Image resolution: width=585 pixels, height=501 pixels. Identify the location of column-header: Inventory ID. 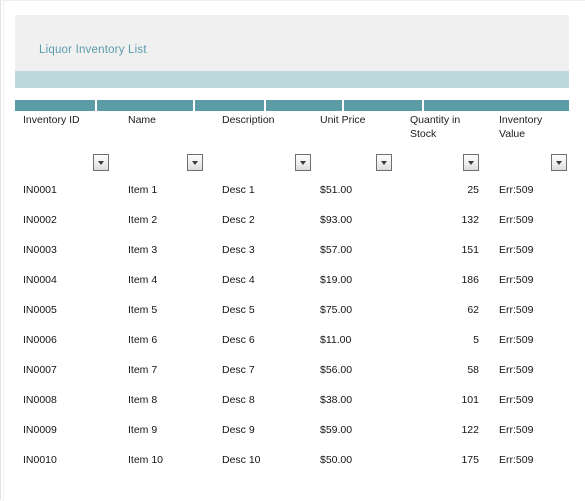
(51, 120).